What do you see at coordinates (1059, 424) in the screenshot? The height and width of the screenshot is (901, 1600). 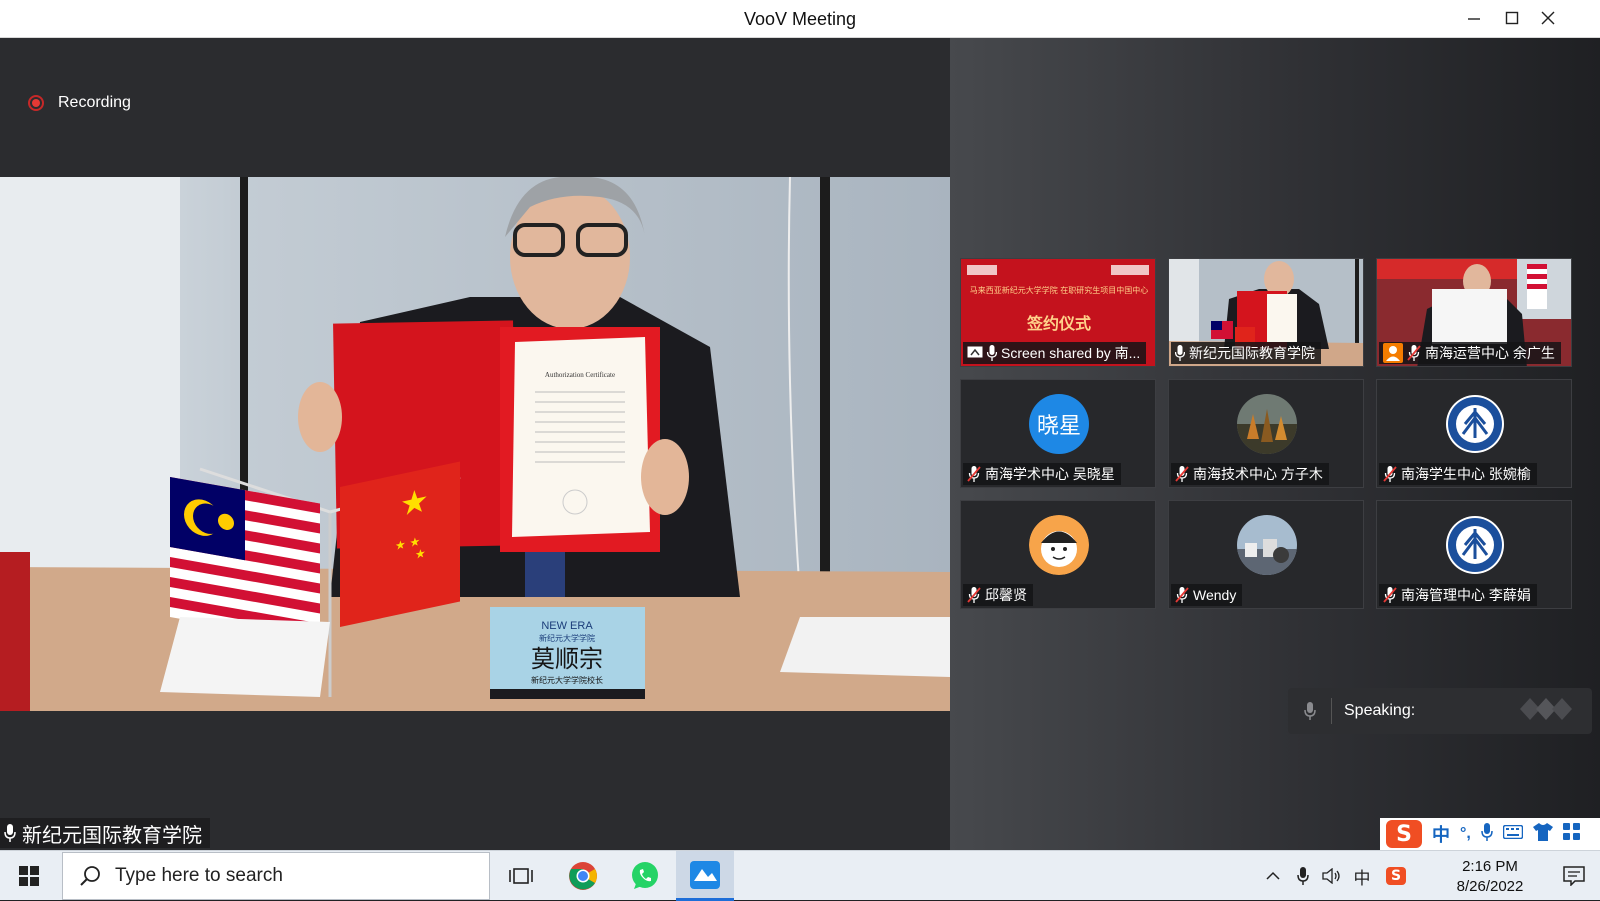 I see `avatar: 晓星` at bounding box center [1059, 424].